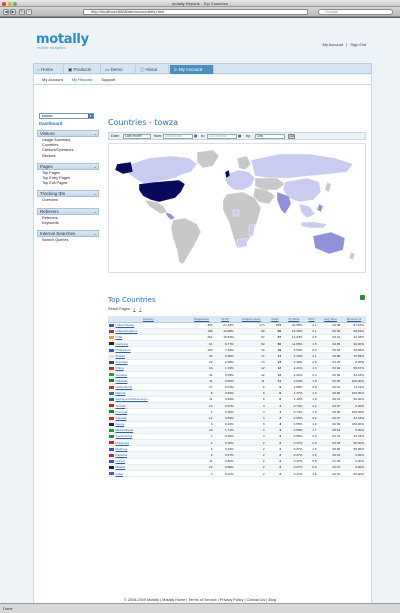 This screenshot has width=400, height=613. What do you see at coordinates (82, 79) in the screenshot?
I see `subnav-my-reports: My Reports` at bounding box center [82, 79].